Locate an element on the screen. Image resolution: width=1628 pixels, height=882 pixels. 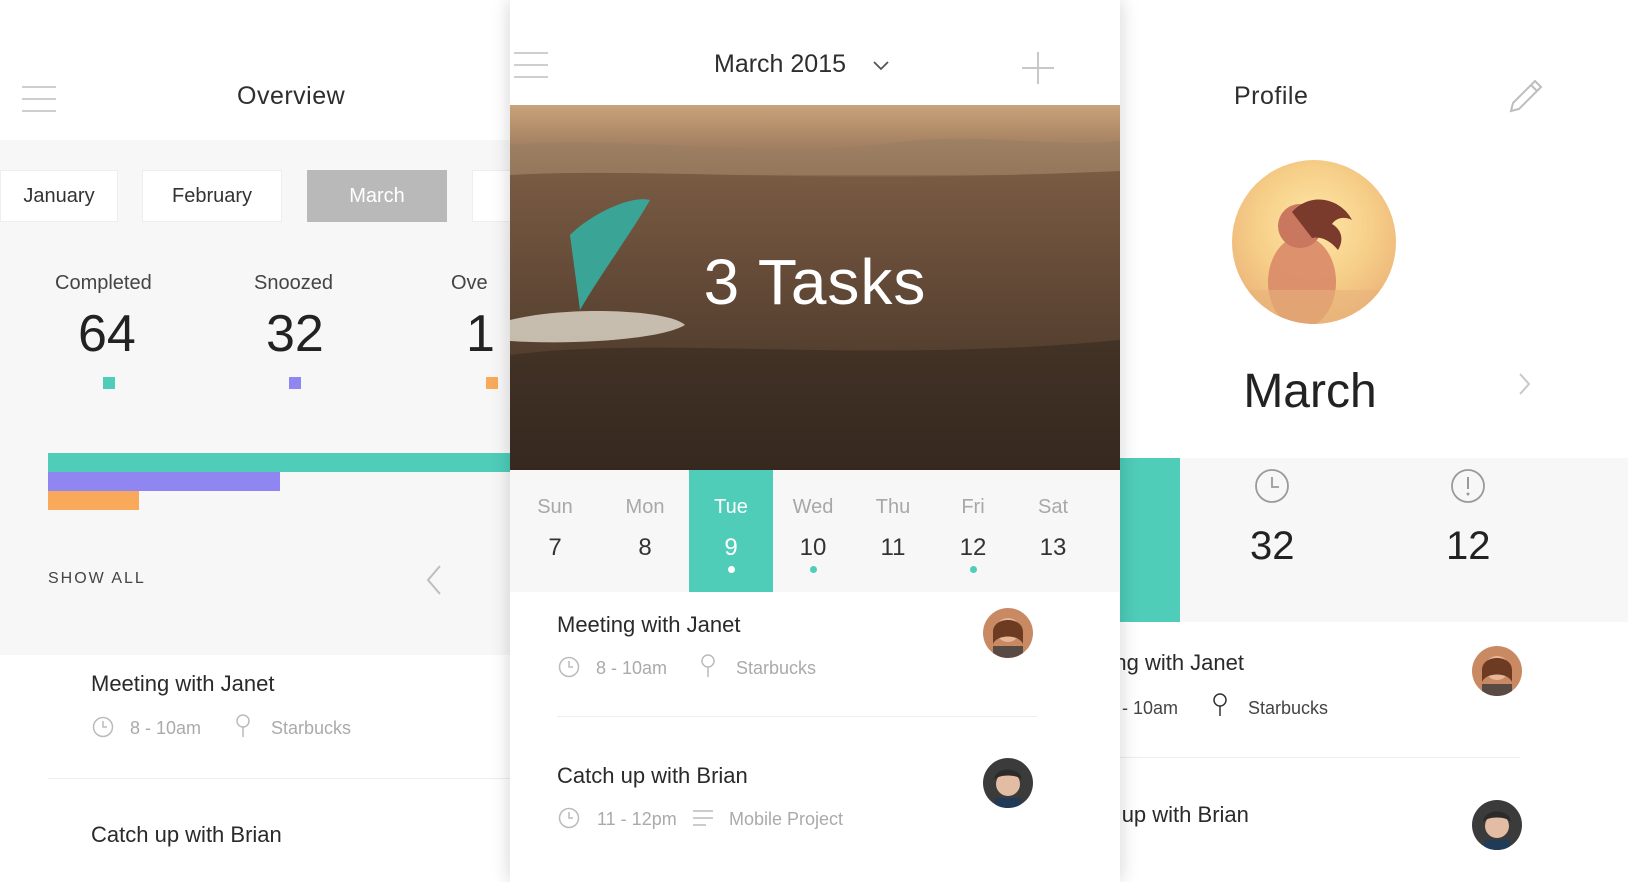
day-monday: Mon 8 is located at coordinates (645, 531).